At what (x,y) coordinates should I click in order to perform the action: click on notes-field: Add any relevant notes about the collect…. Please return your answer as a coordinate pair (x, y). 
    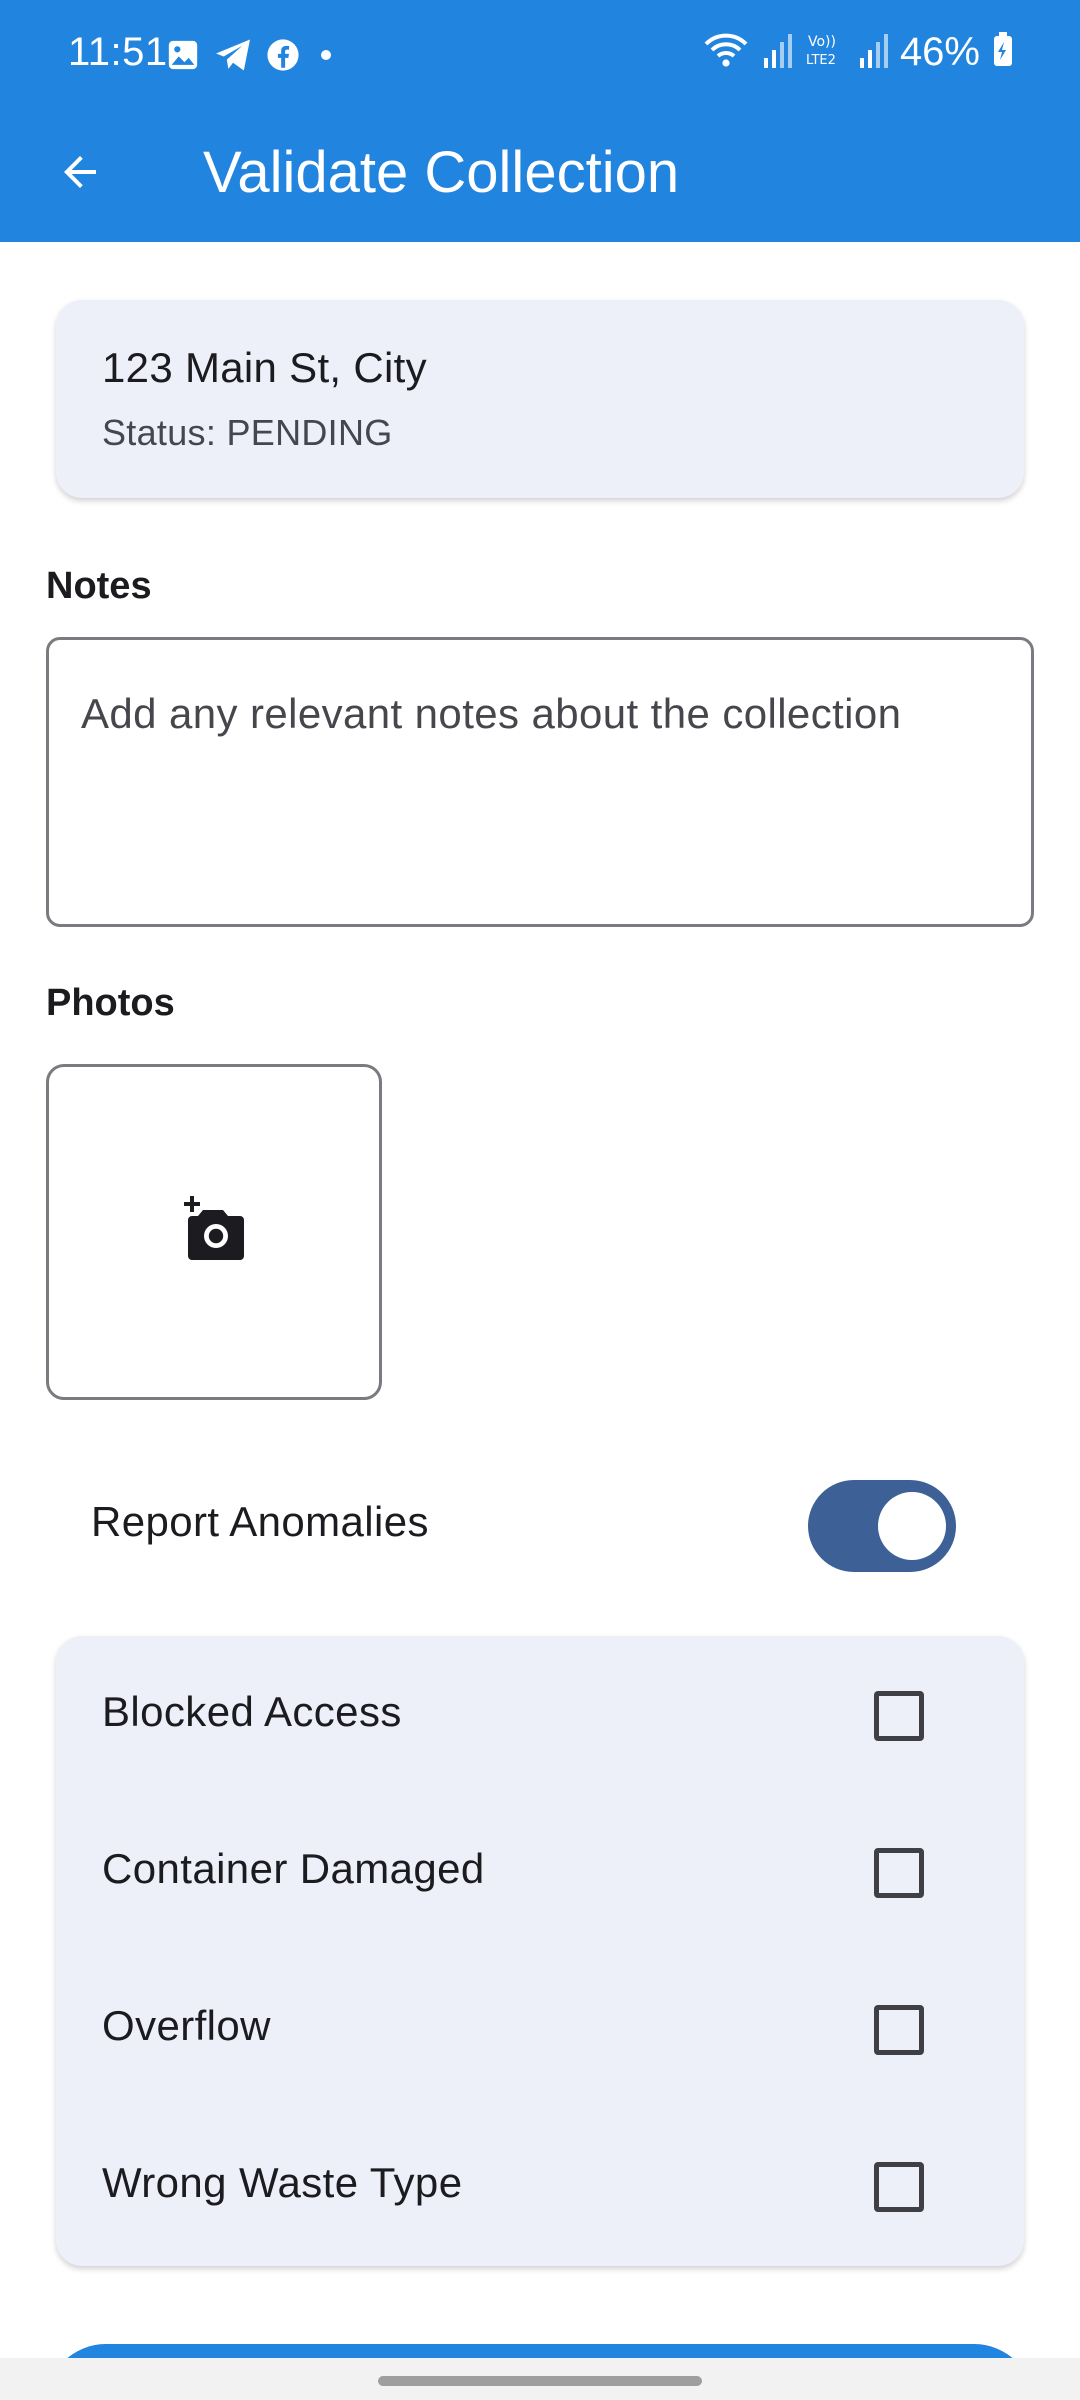
    Looking at the image, I should click on (540, 782).